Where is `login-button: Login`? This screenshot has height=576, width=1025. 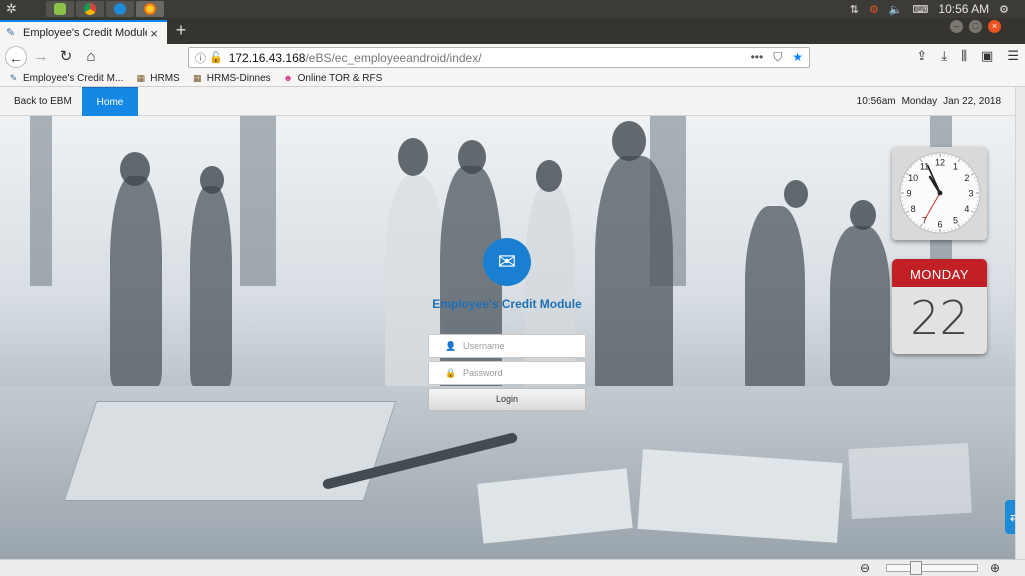
login-button: Login is located at coordinates (507, 399).